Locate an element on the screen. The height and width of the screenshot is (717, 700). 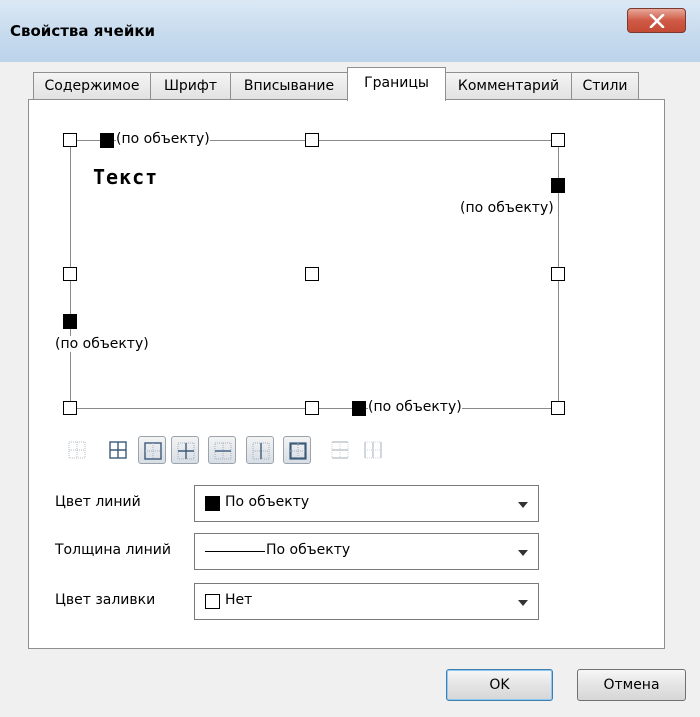
fill-color-value: Нет is located at coordinates (239, 600).